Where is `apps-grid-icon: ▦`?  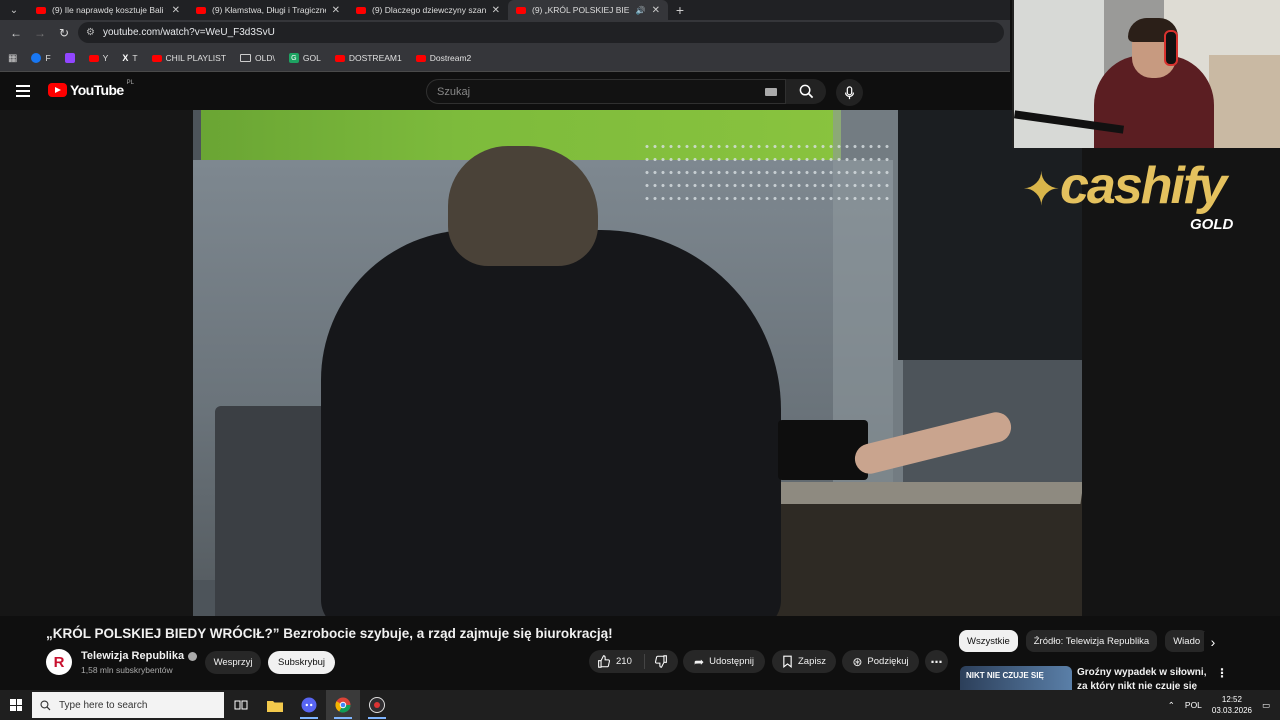
apps-grid-icon: ▦ is located at coordinates (12, 58).